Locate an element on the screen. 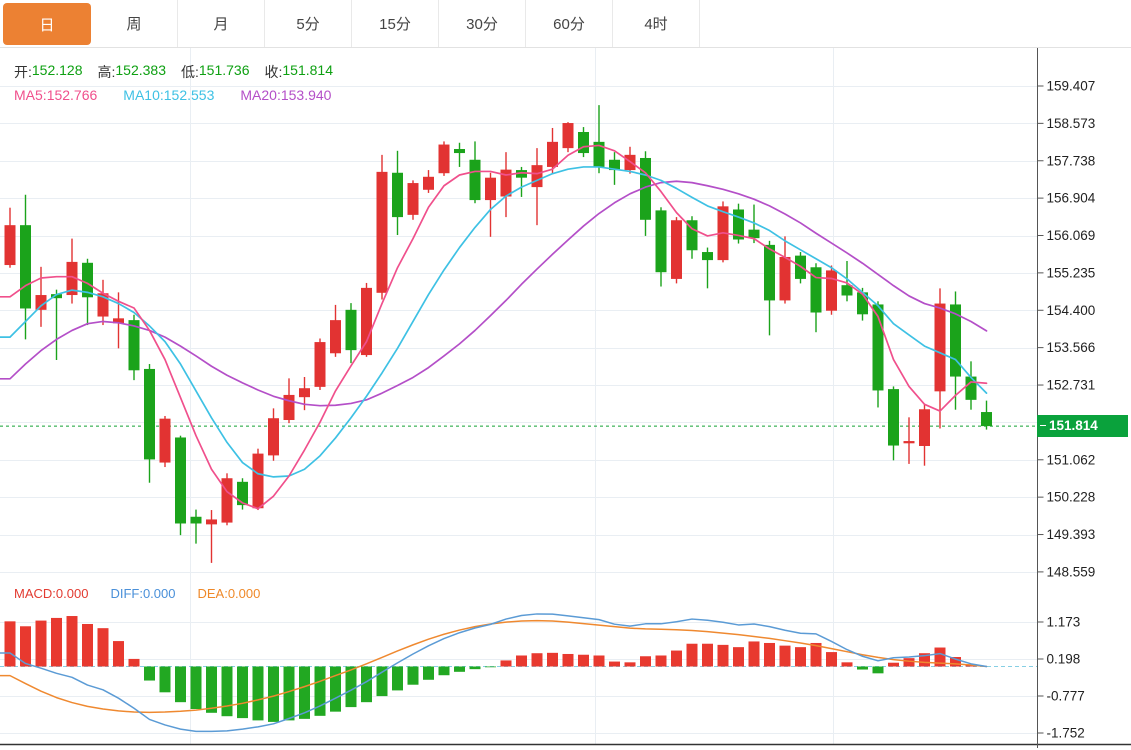  dea-value: DEA: 0.000 is located at coordinates (229, 593).